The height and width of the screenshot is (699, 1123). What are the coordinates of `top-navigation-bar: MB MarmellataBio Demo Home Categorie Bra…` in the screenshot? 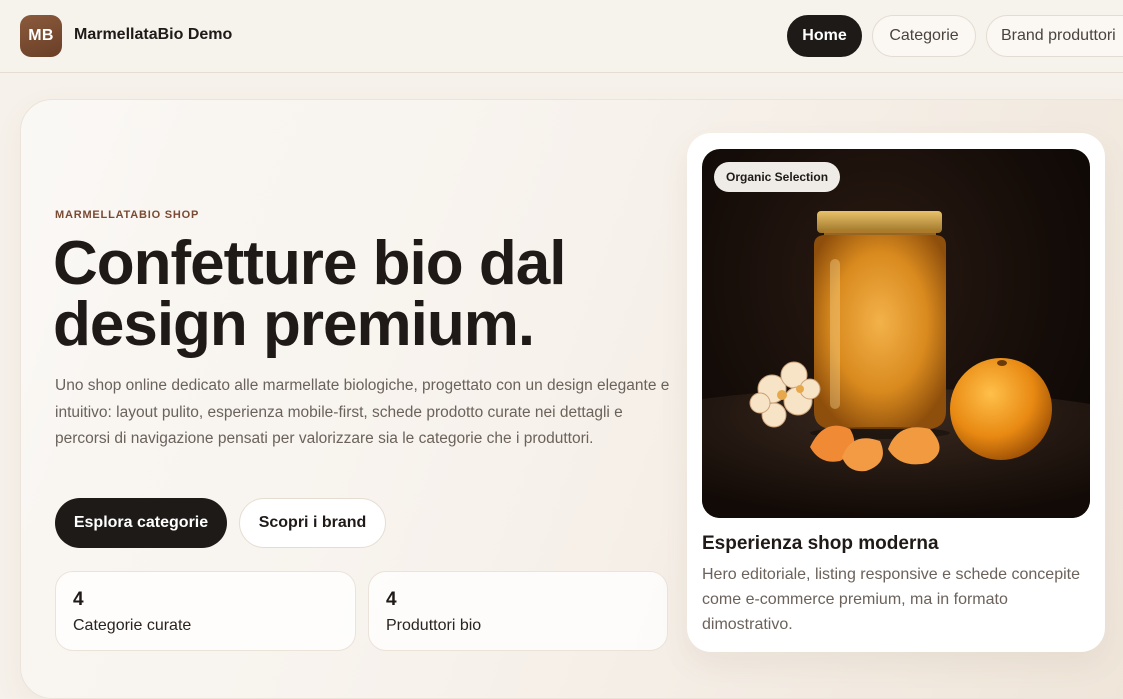 It's located at (561, 36).